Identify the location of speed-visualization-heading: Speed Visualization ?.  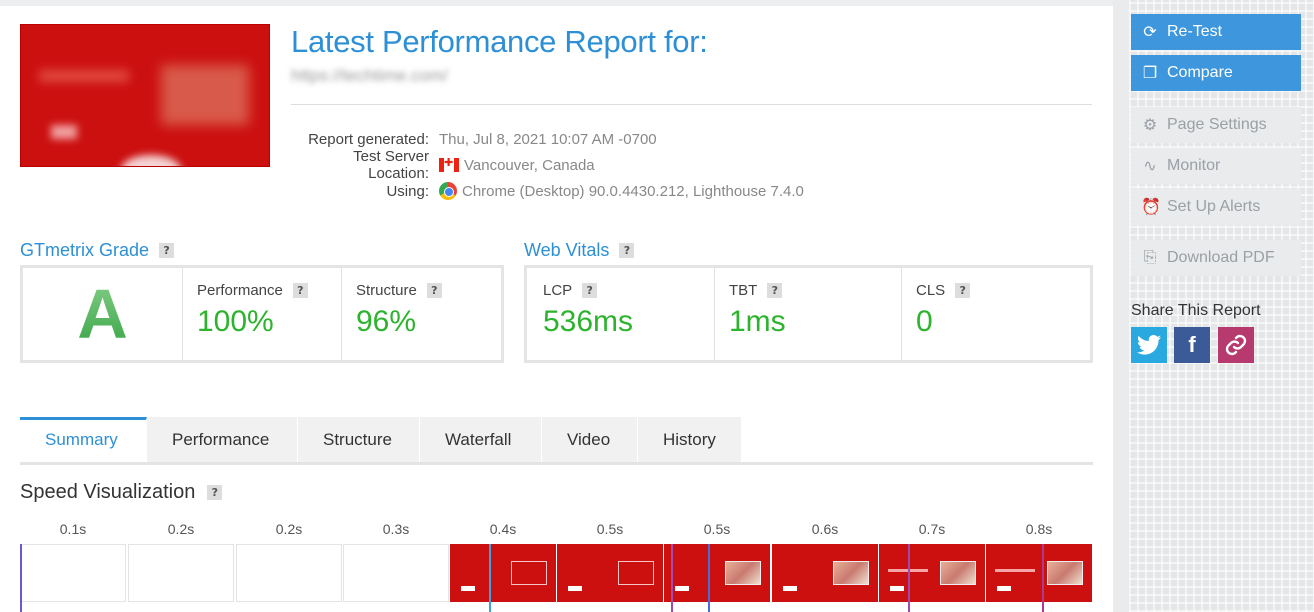
(121, 492).